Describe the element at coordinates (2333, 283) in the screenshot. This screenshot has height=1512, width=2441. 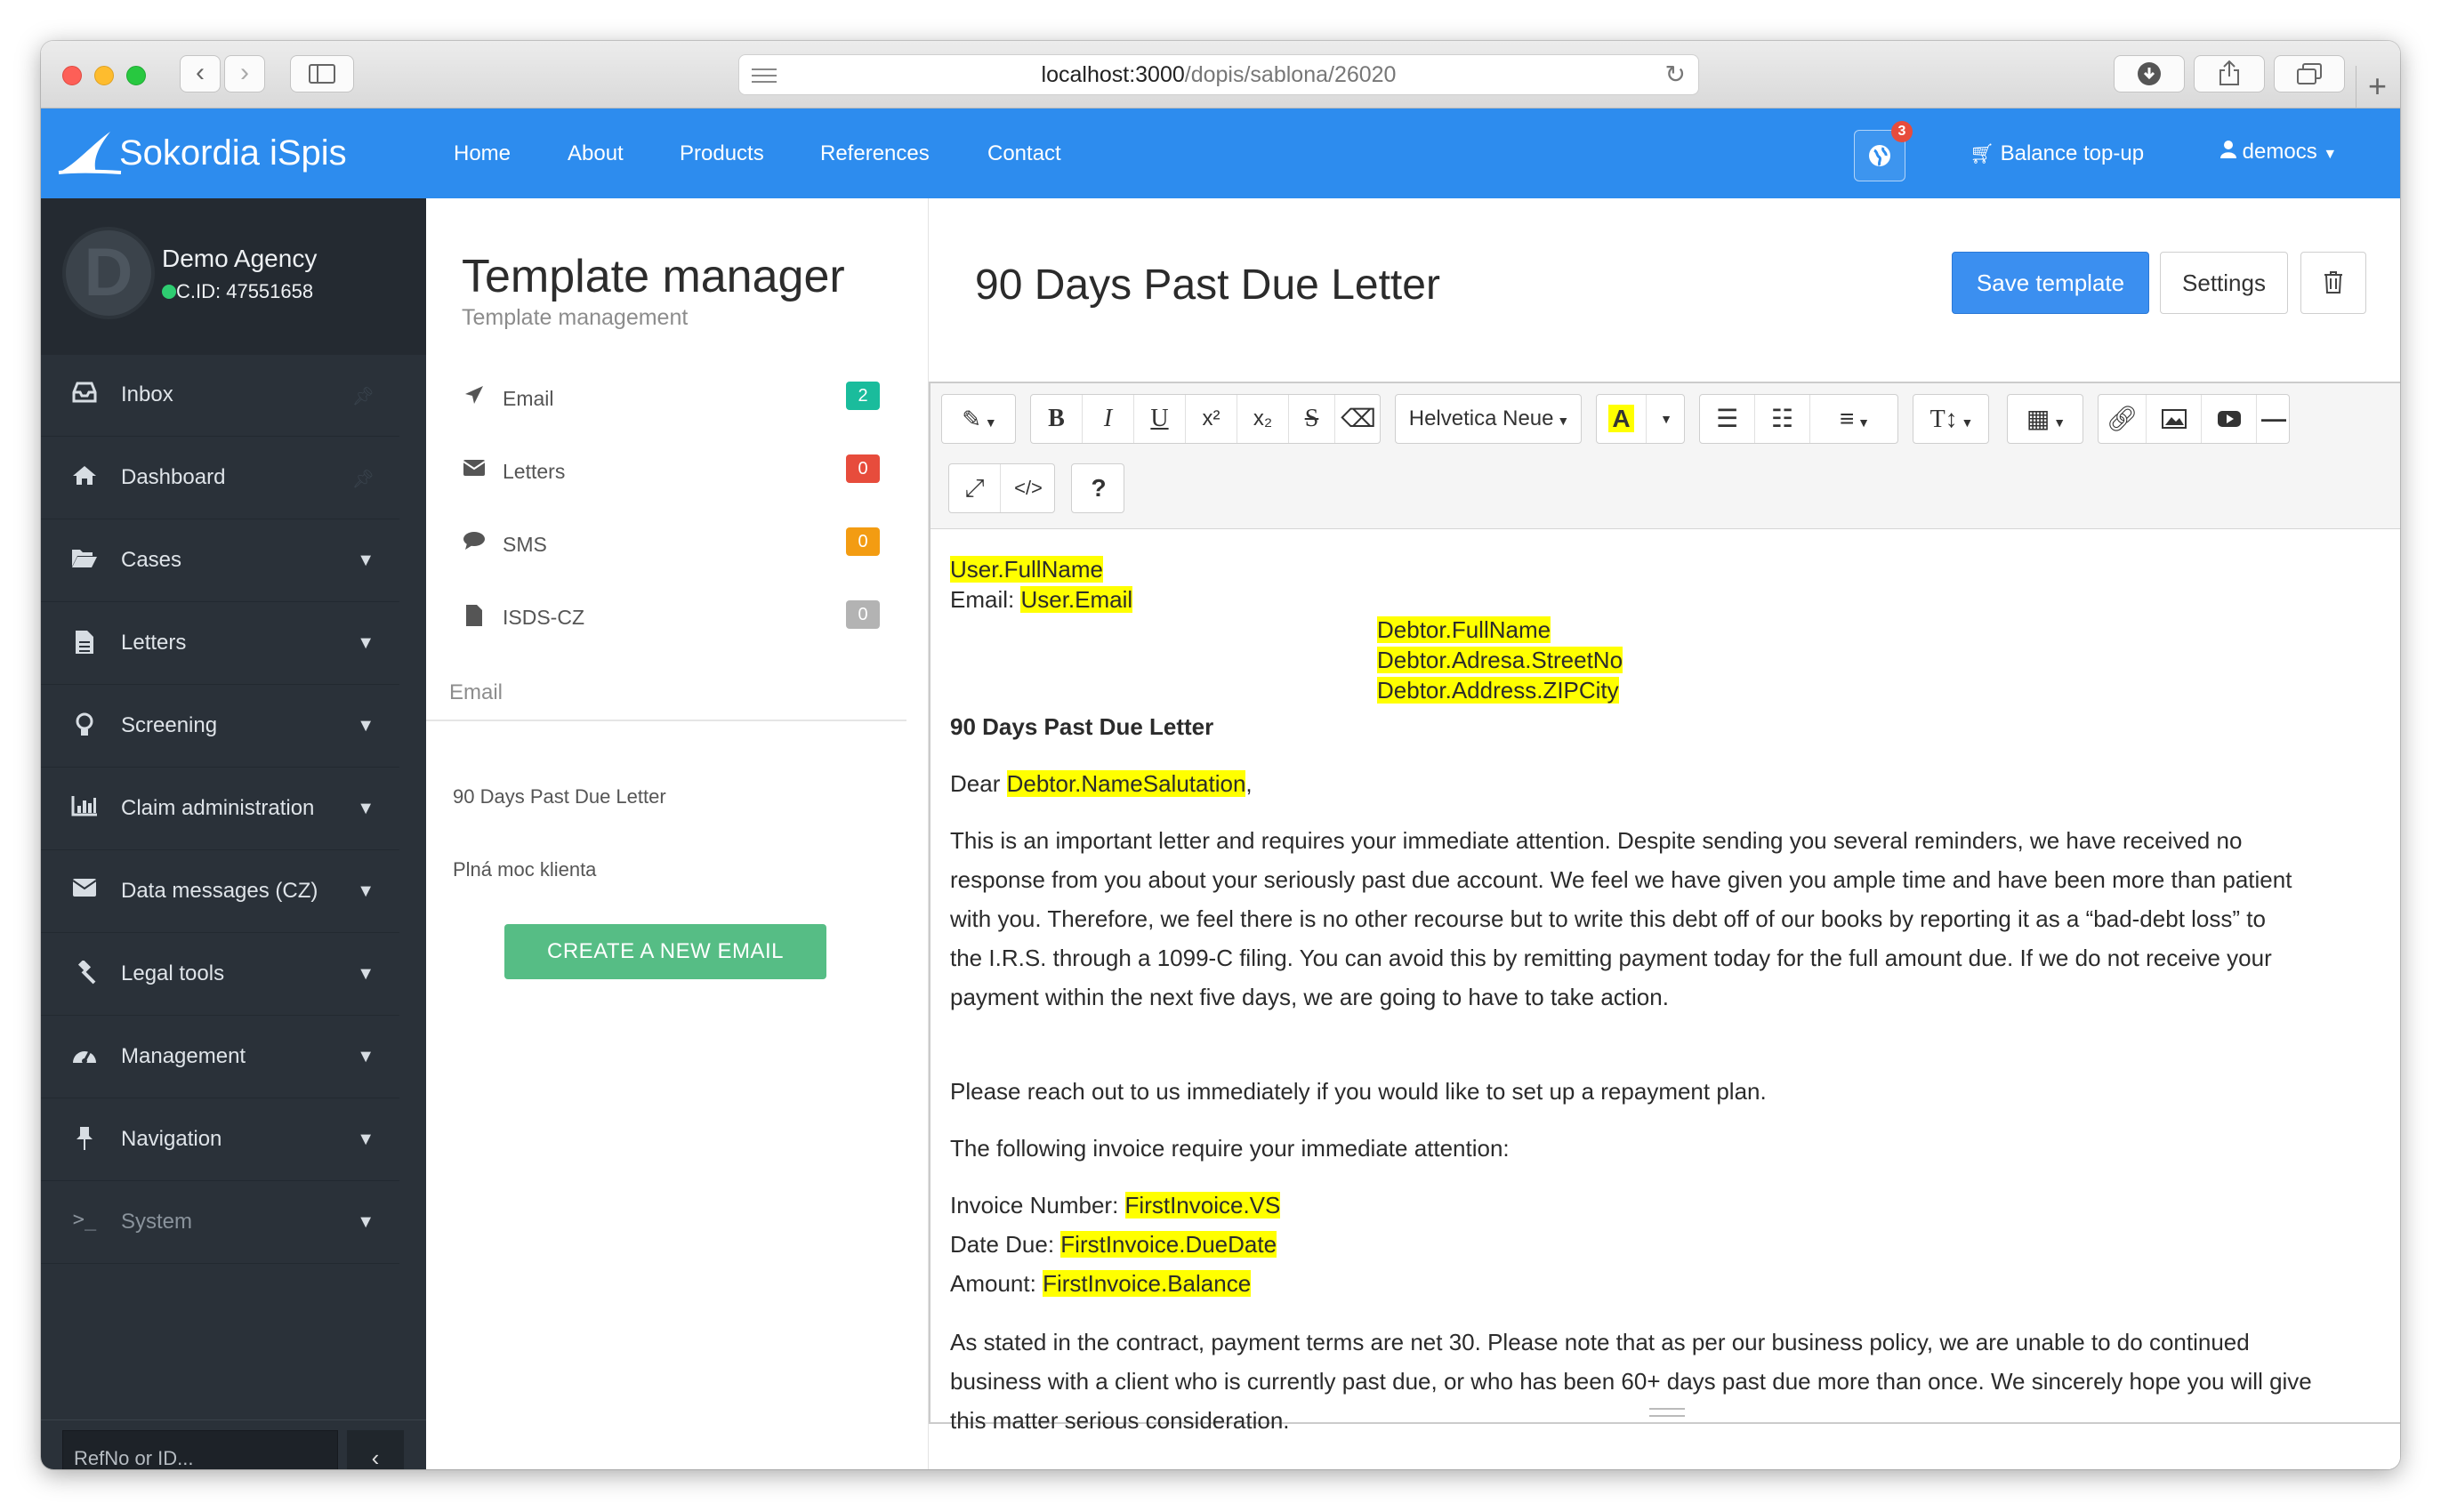
I see `delete-template-button` at that location.